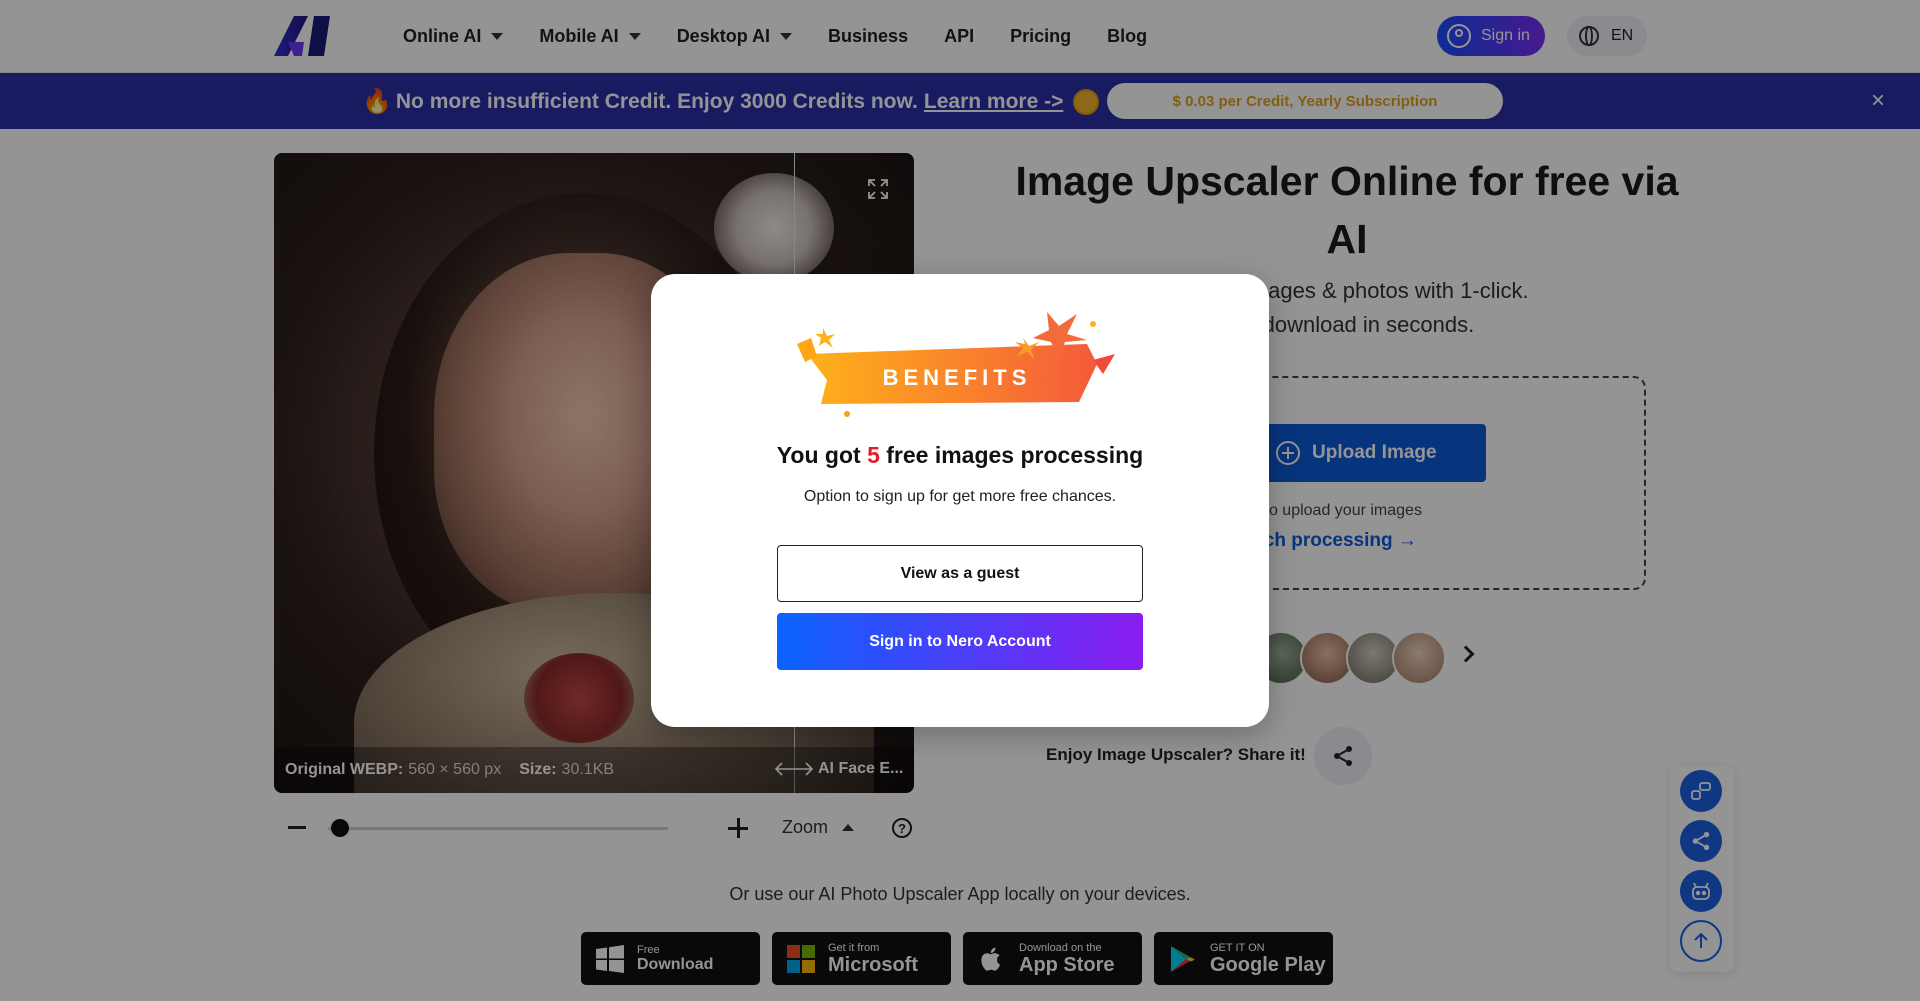 The image size is (1920, 1001). I want to click on benefits-banner: BENEFITS, so click(956, 364).